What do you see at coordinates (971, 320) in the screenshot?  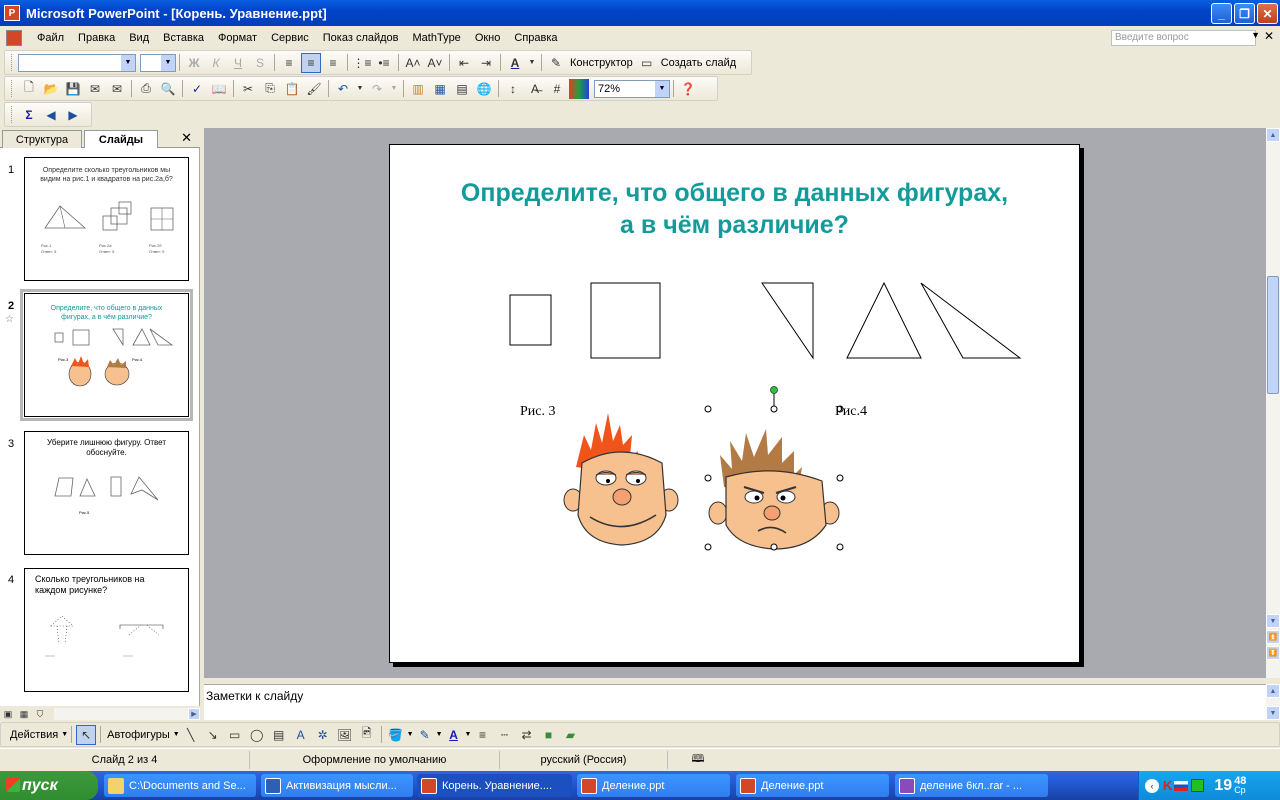 I see `obtuse-triangle` at bounding box center [971, 320].